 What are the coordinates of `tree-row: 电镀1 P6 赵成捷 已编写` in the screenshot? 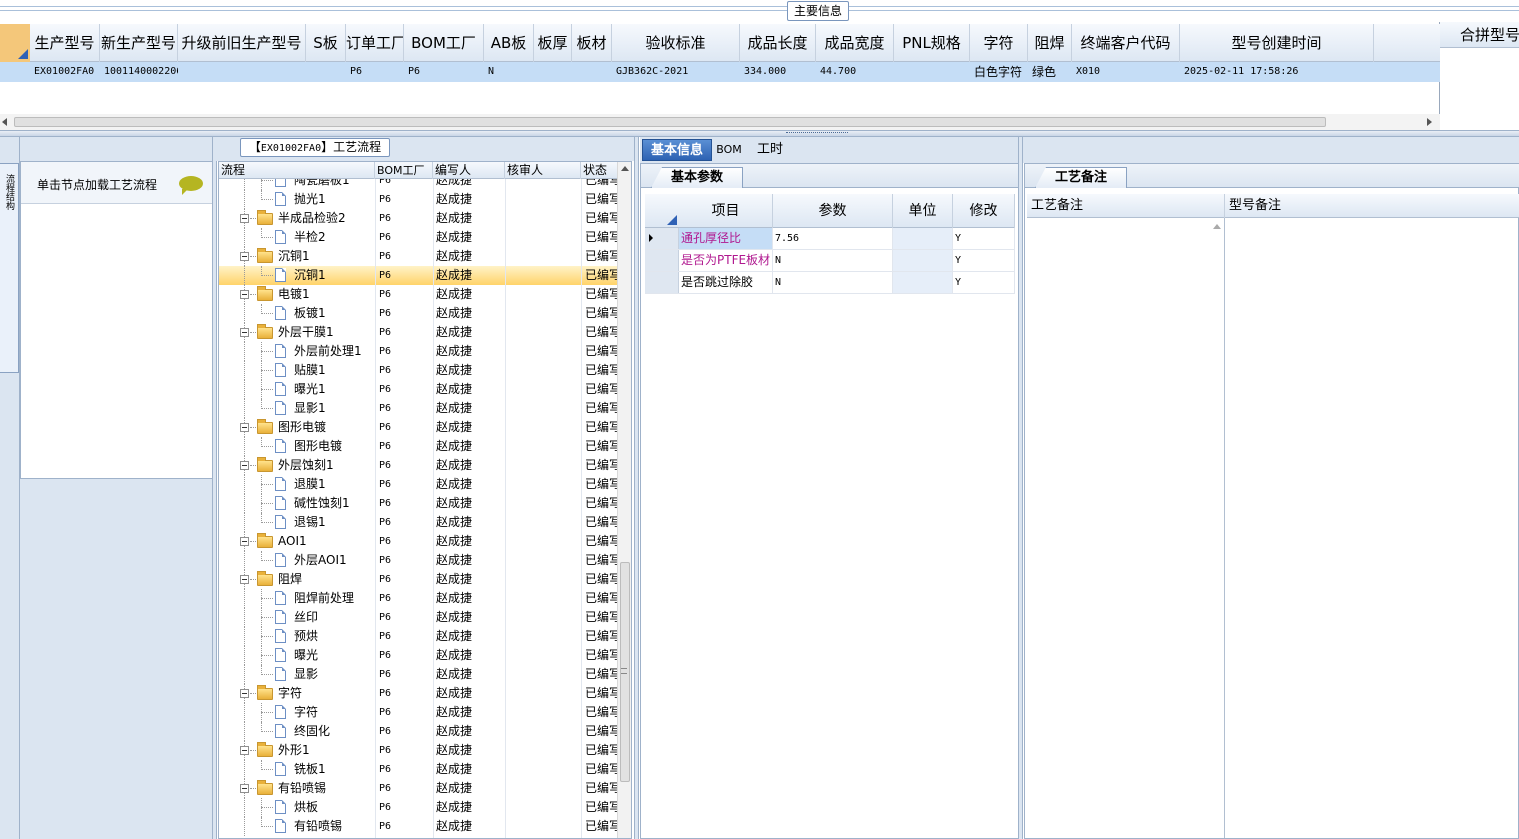 It's located at (419, 294).